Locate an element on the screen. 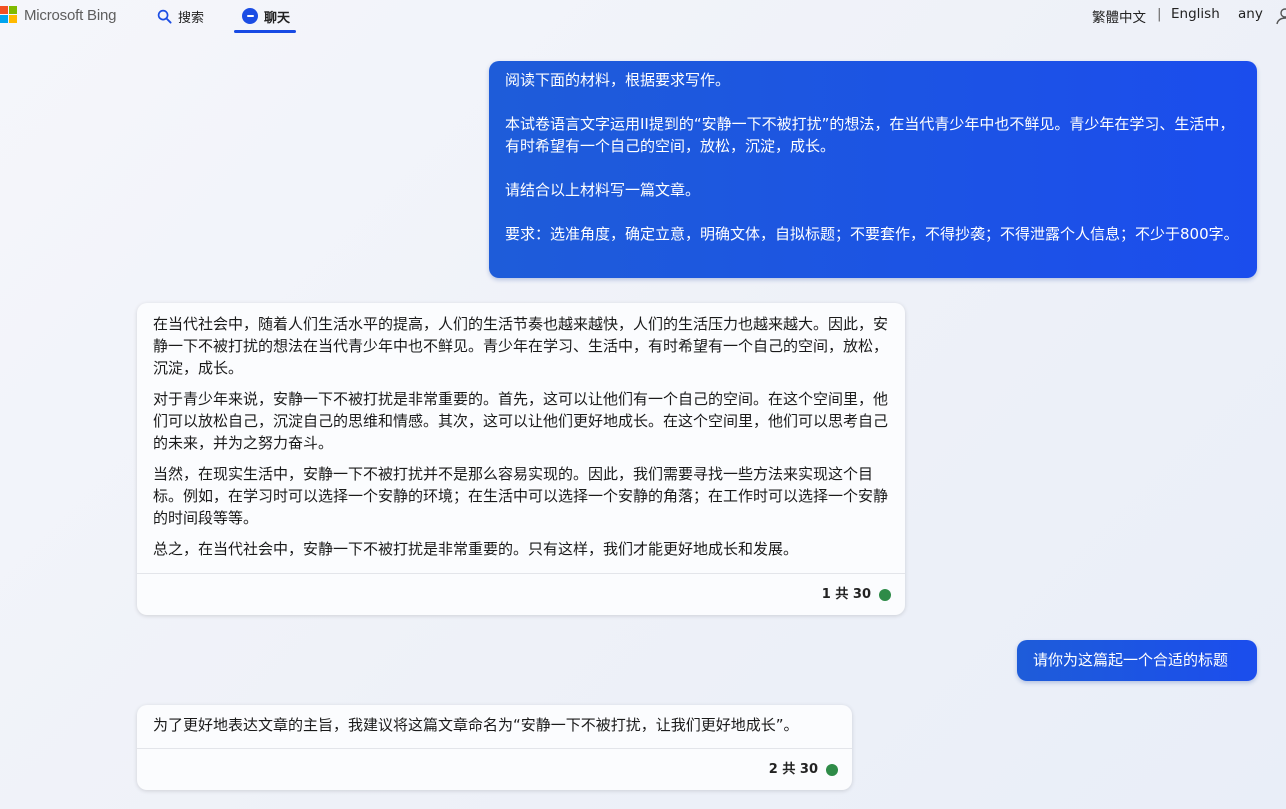  turn-counter: 1 共 30 is located at coordinates (846, 594).